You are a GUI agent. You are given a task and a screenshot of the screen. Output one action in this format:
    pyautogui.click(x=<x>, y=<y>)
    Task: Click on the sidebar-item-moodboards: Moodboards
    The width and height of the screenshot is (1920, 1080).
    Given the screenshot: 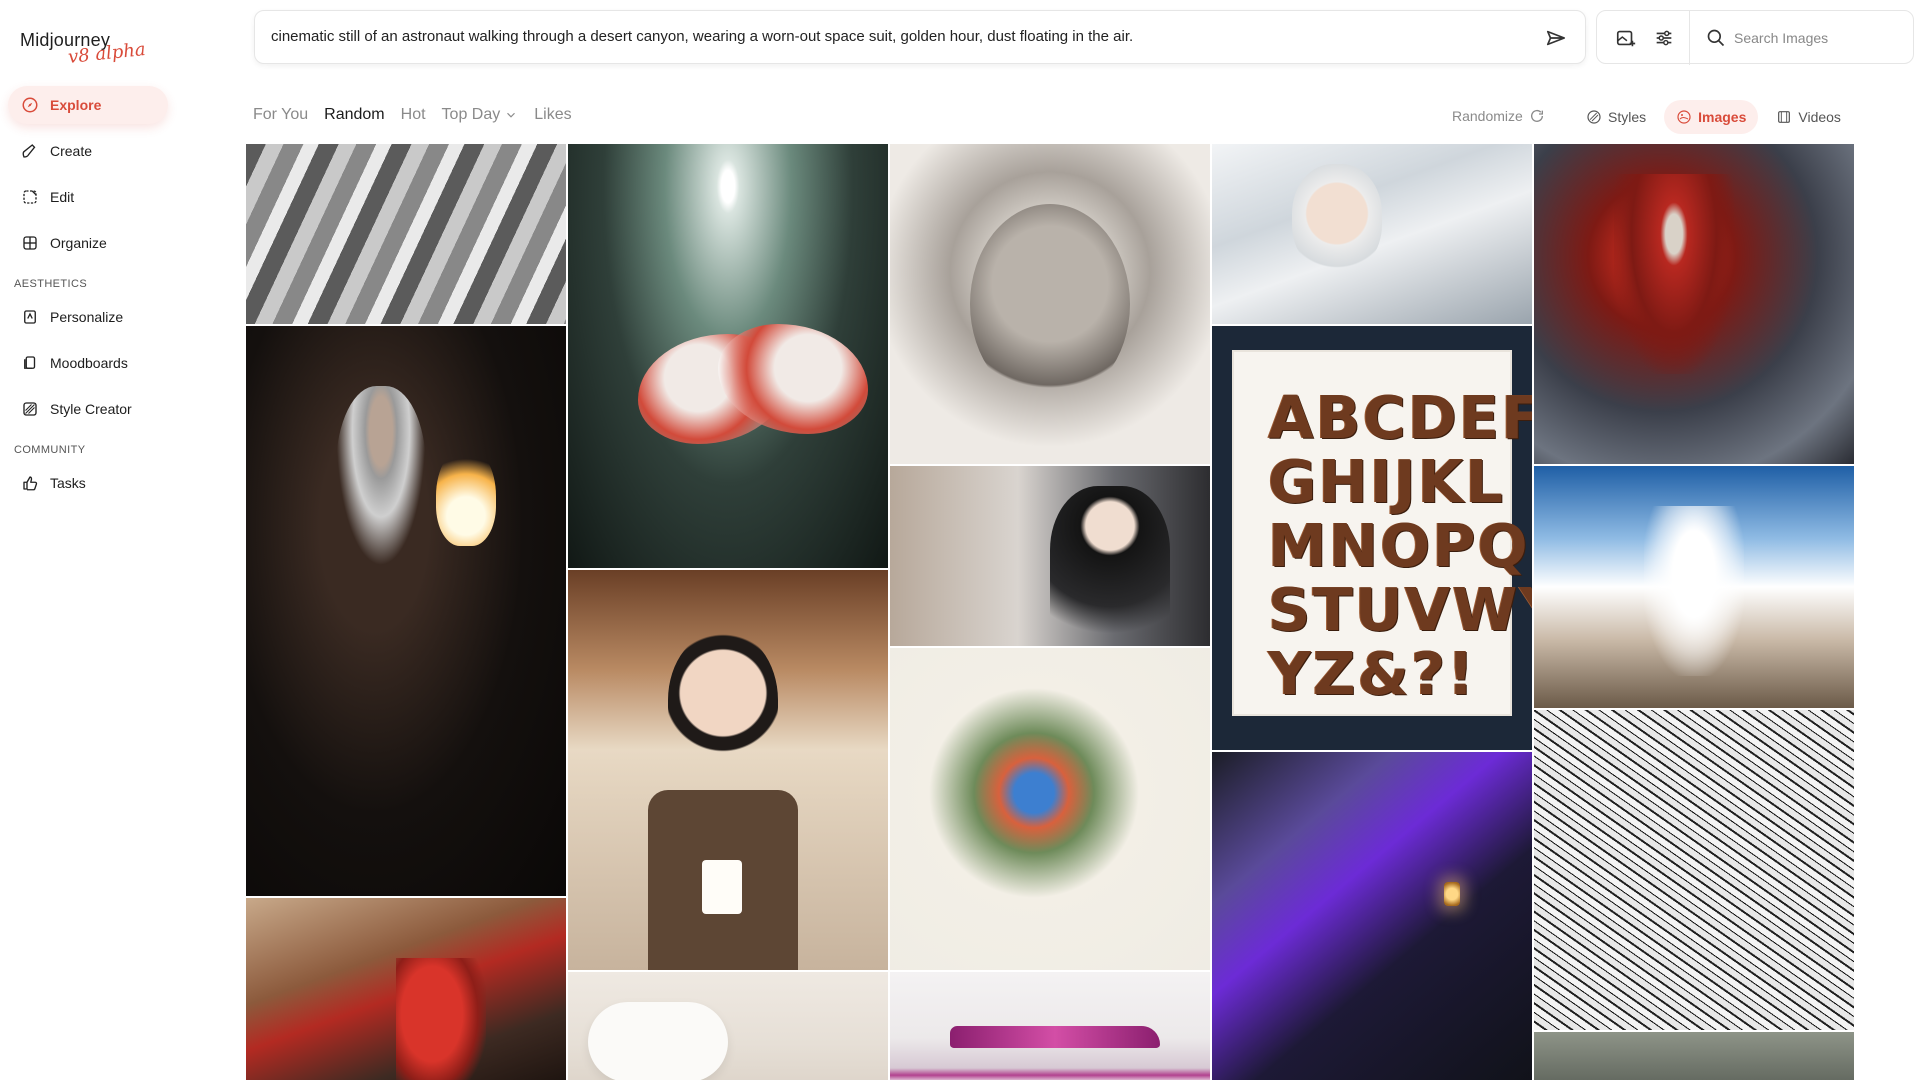 What is the action you would take?
    pyautogui.click(x=88, y=363)
    